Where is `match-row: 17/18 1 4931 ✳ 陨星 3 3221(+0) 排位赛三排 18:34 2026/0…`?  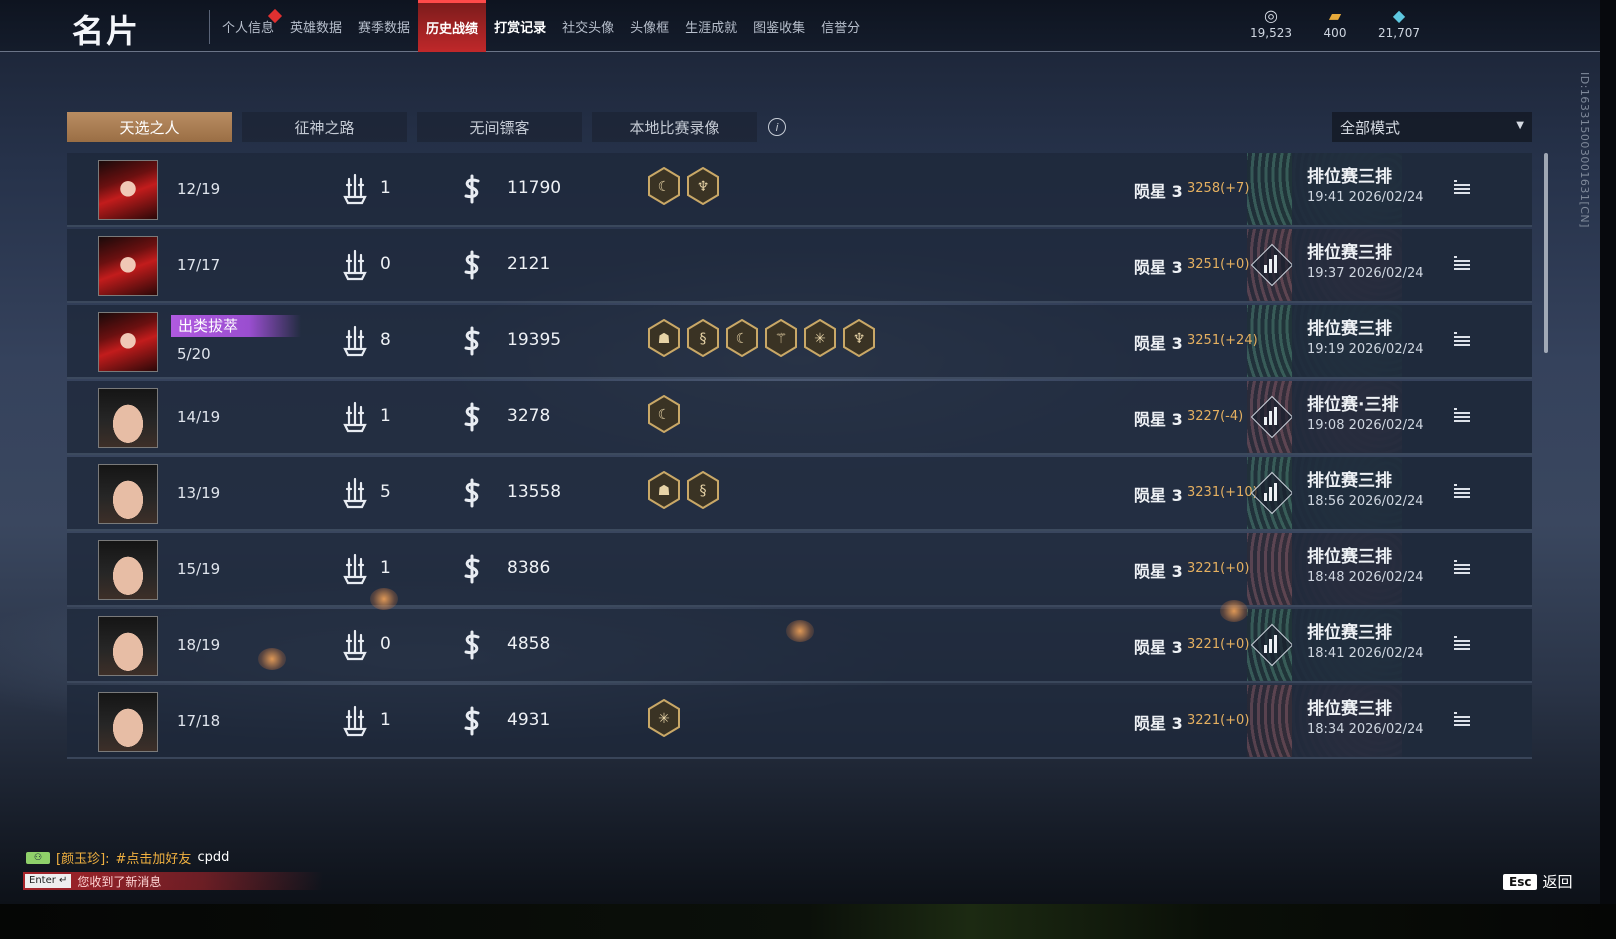
match-row: 17/18 1 4931 ✳ 陨星 3 3221(+0) 排位赛三排 18:34 2026/0… is located at coordinates (799, 722).